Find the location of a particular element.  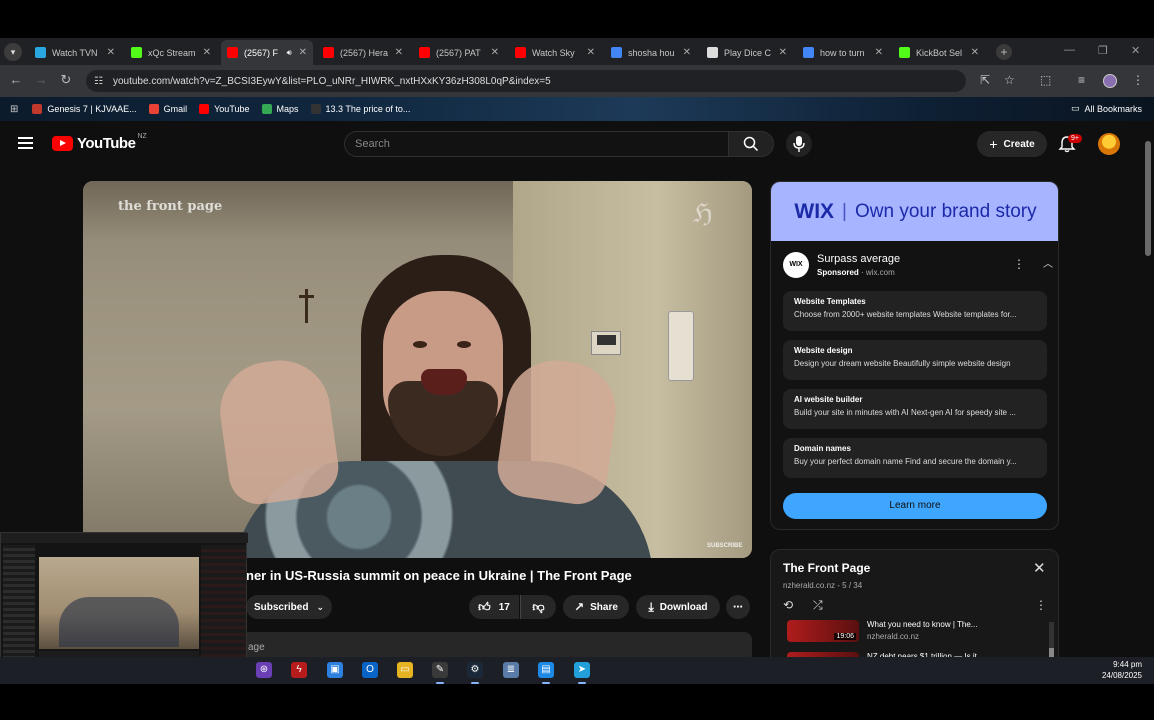

browser-tab: (2567) Hera ✕ is located at coordinates (363, 52).